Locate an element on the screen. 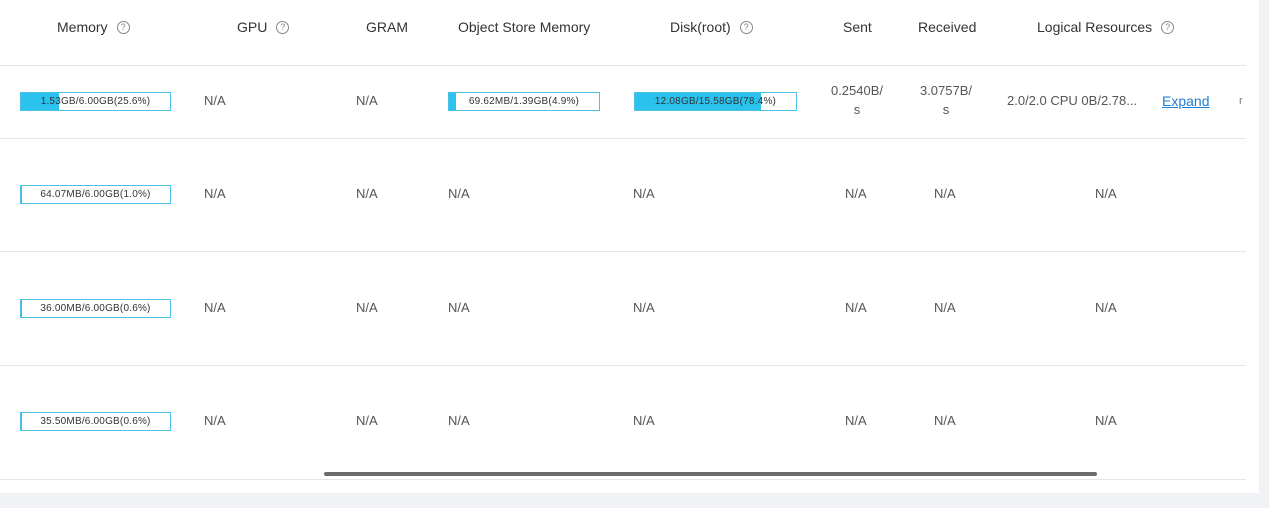  column-header-label: GPU is located at coordinates (252, 27).